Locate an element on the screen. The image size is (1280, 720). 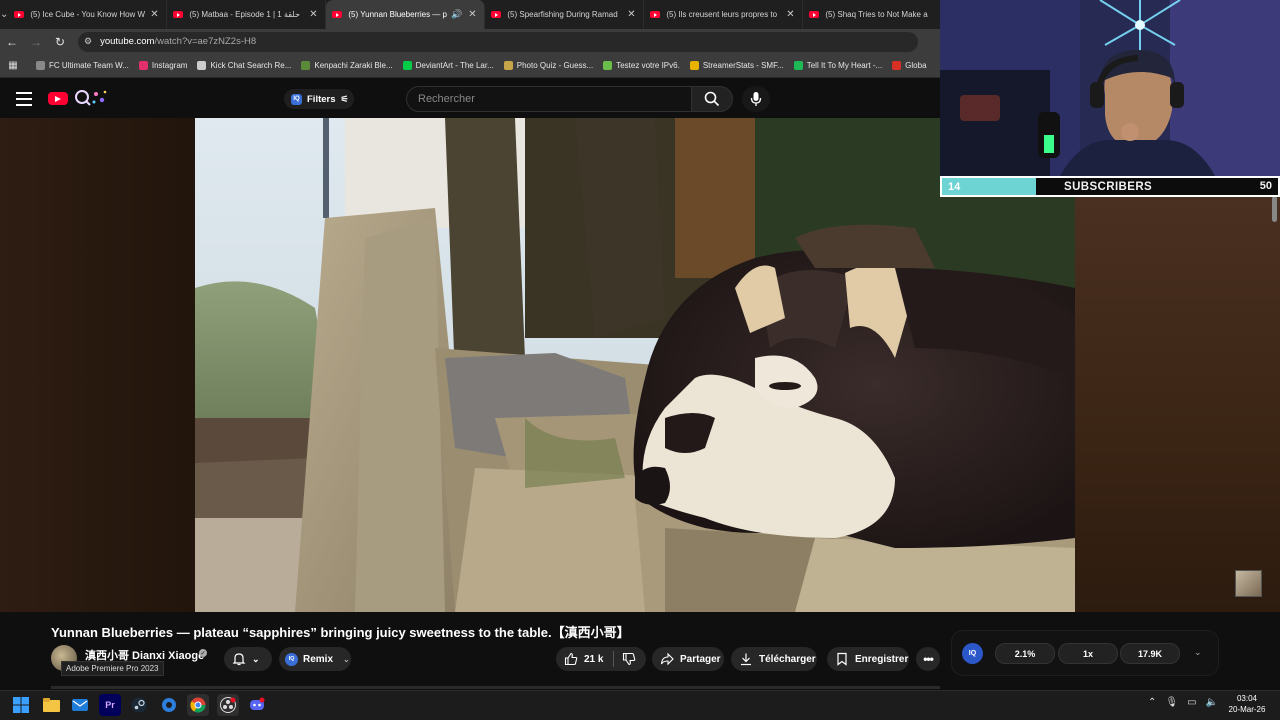
browser-tab: (5) Matbaa - Episode 1 | 1 حلقة ✕ is located at coordinates (247, 14).